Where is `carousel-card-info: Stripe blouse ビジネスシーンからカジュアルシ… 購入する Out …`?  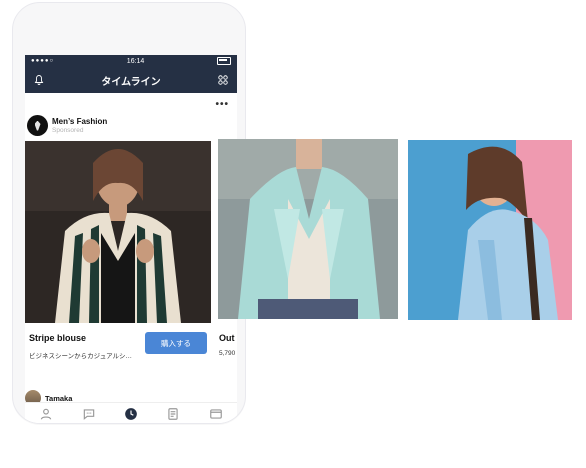
carousel-card-info: Stripe blouse ビジネスシーンからカジュアルシ… 購入する Out … is located at coordinates (131, 348).